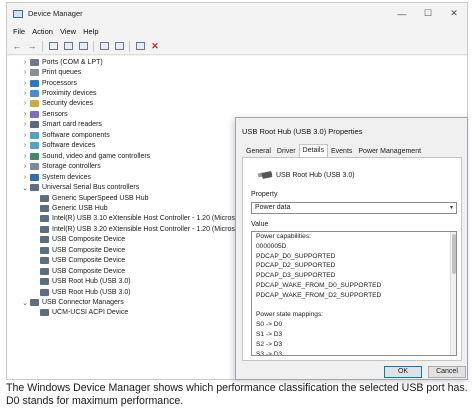 This screenshot has width=474, height=418. I want to click on sys-device-icon, so click(34, 177).